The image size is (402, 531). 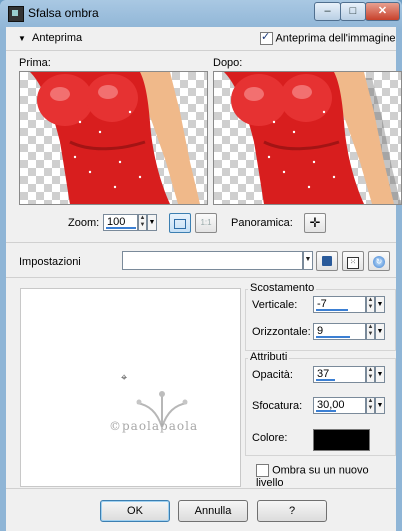 I want to click on pan-crosshair-icon: ✛, so click(x=315, y=222).